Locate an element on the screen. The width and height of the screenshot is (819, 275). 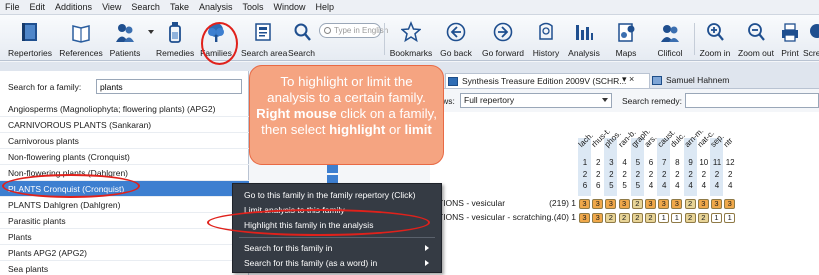
search-area-button: Search area is located at coordinates (264, 38).